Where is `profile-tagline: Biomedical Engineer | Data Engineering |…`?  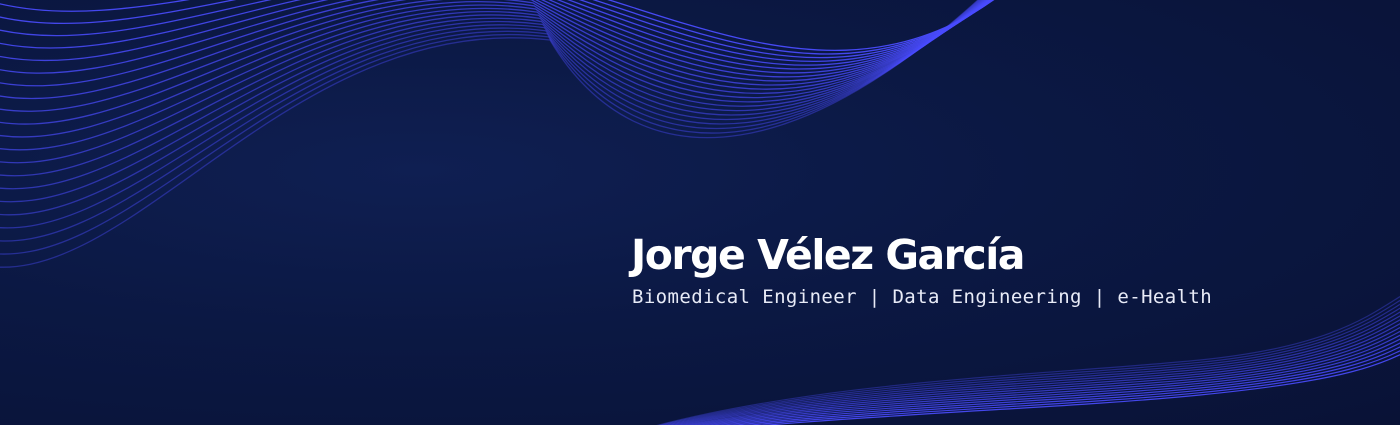 profile-tagline: Biomedical Engineer | Data Engineering |… is located at coordinates (922, 297).